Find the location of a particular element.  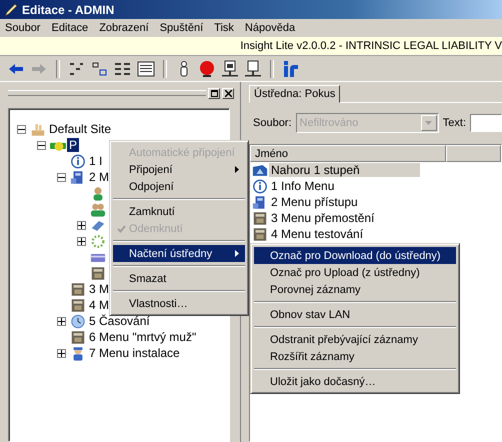

tree-item: Default Site is located at coordinates (80, 129).